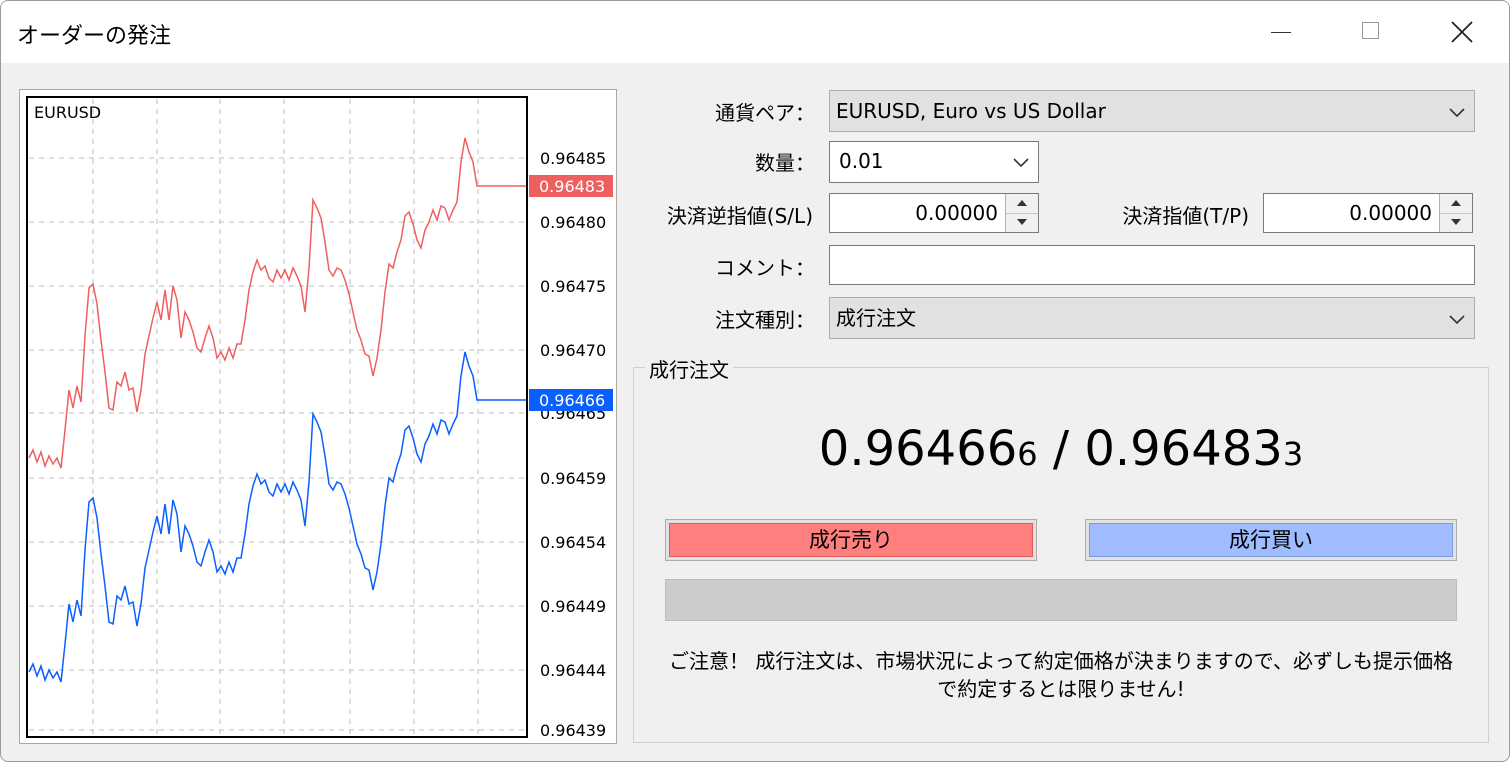 This screenshot has width=1510, height=762. I want to click on buy-by-market-button: 成行買い, so click(1271, 540).